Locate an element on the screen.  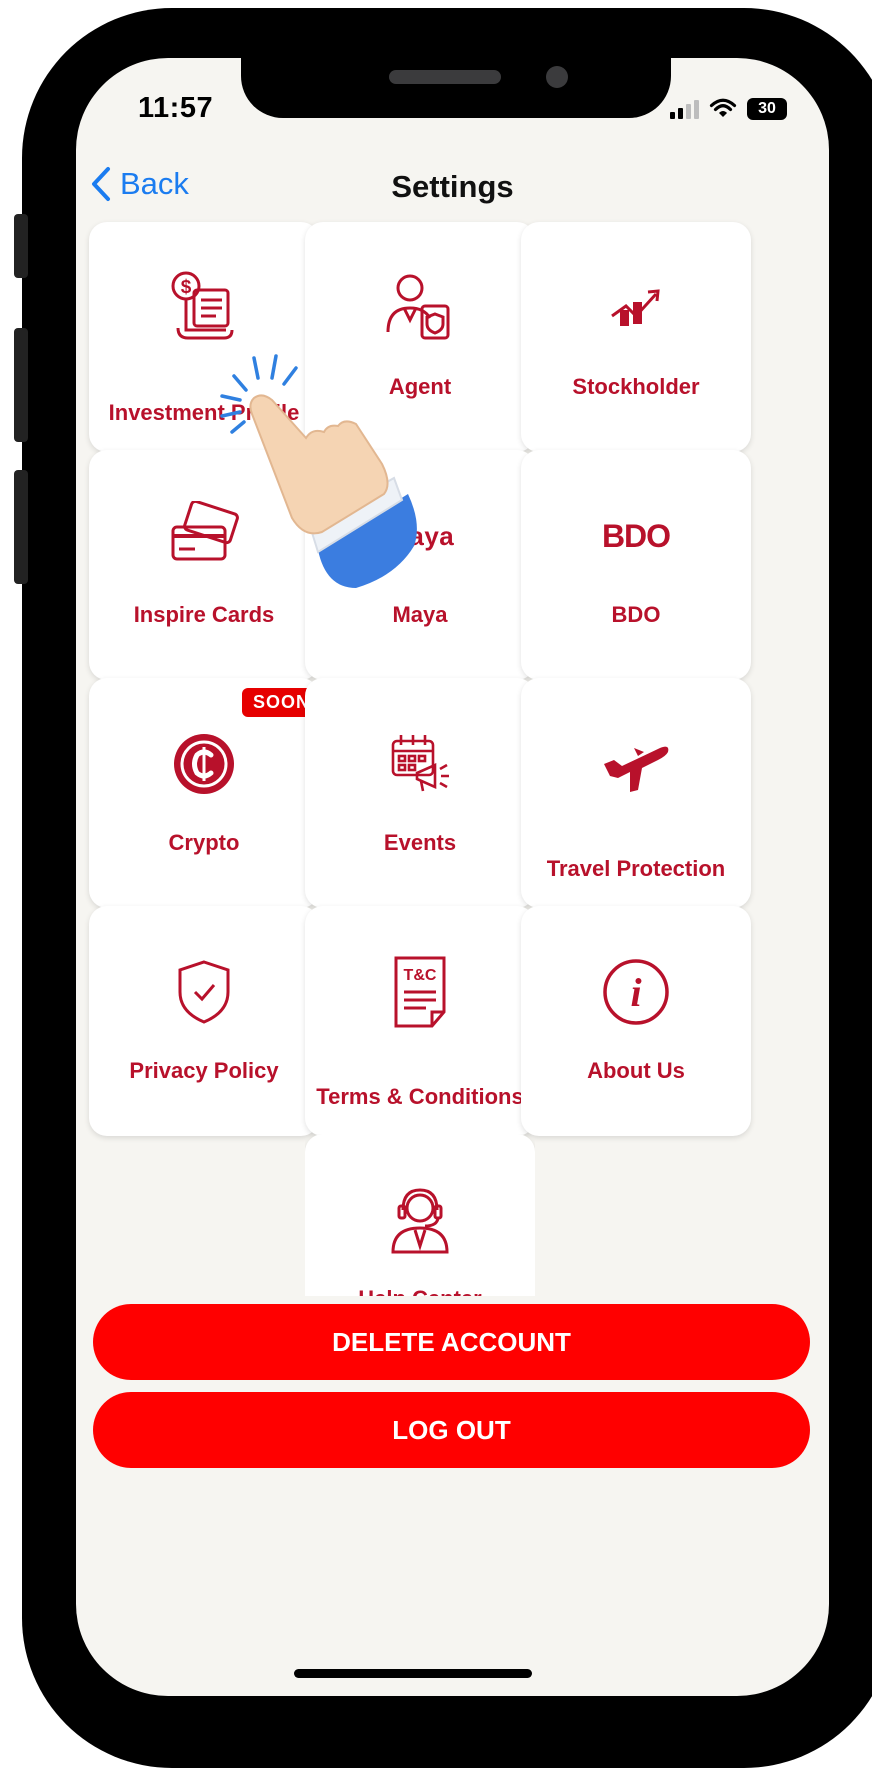
tile-help-center: Help Center is located at coordinates (420, 1215).